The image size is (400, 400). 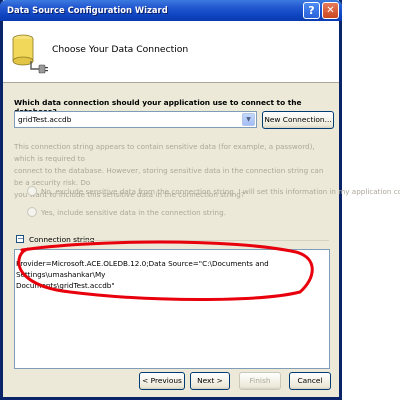 I want to click on connection-string-line: Documents\gridTest.accdb", so click(x=65, y=285).